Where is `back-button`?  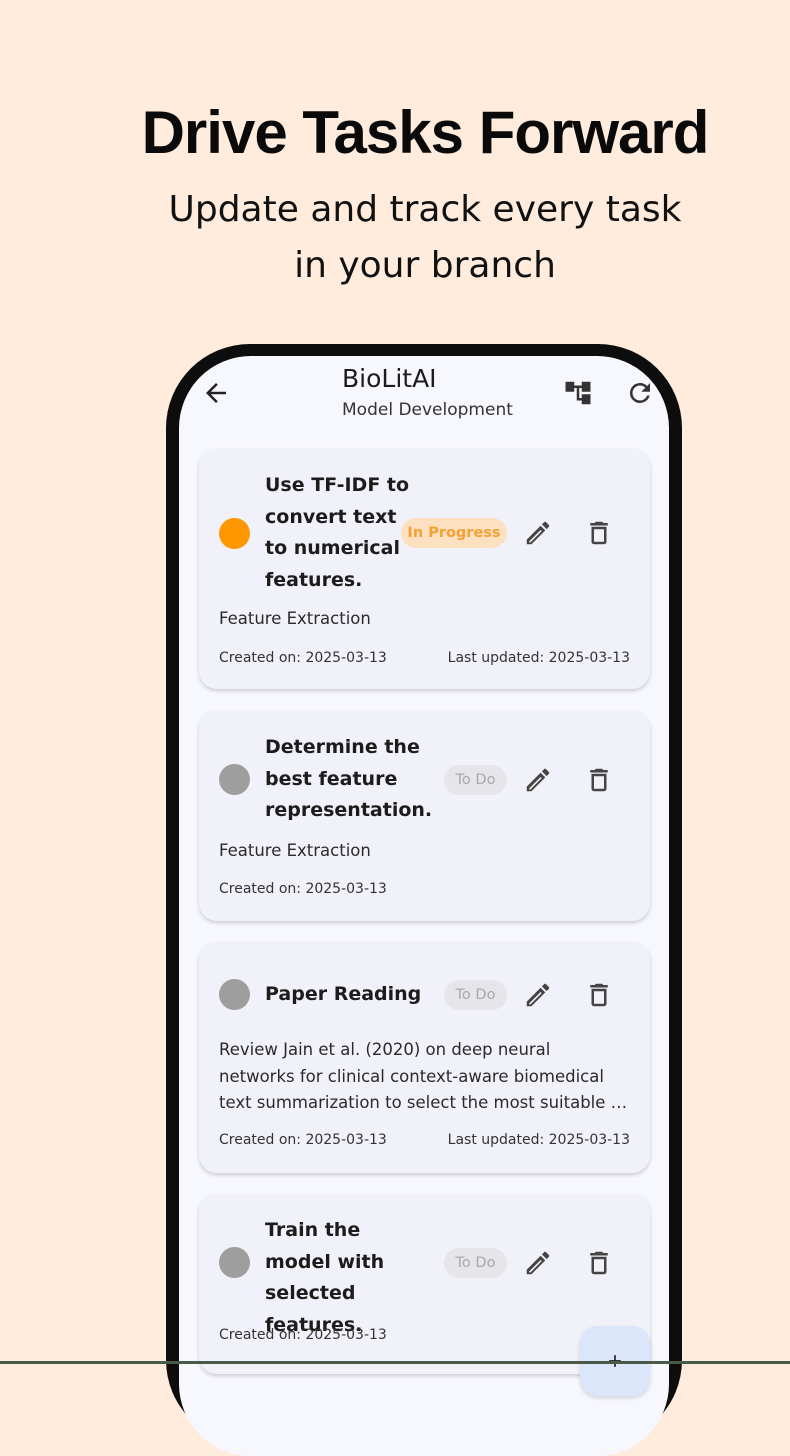 back-button is located at coordinates (216, 393).